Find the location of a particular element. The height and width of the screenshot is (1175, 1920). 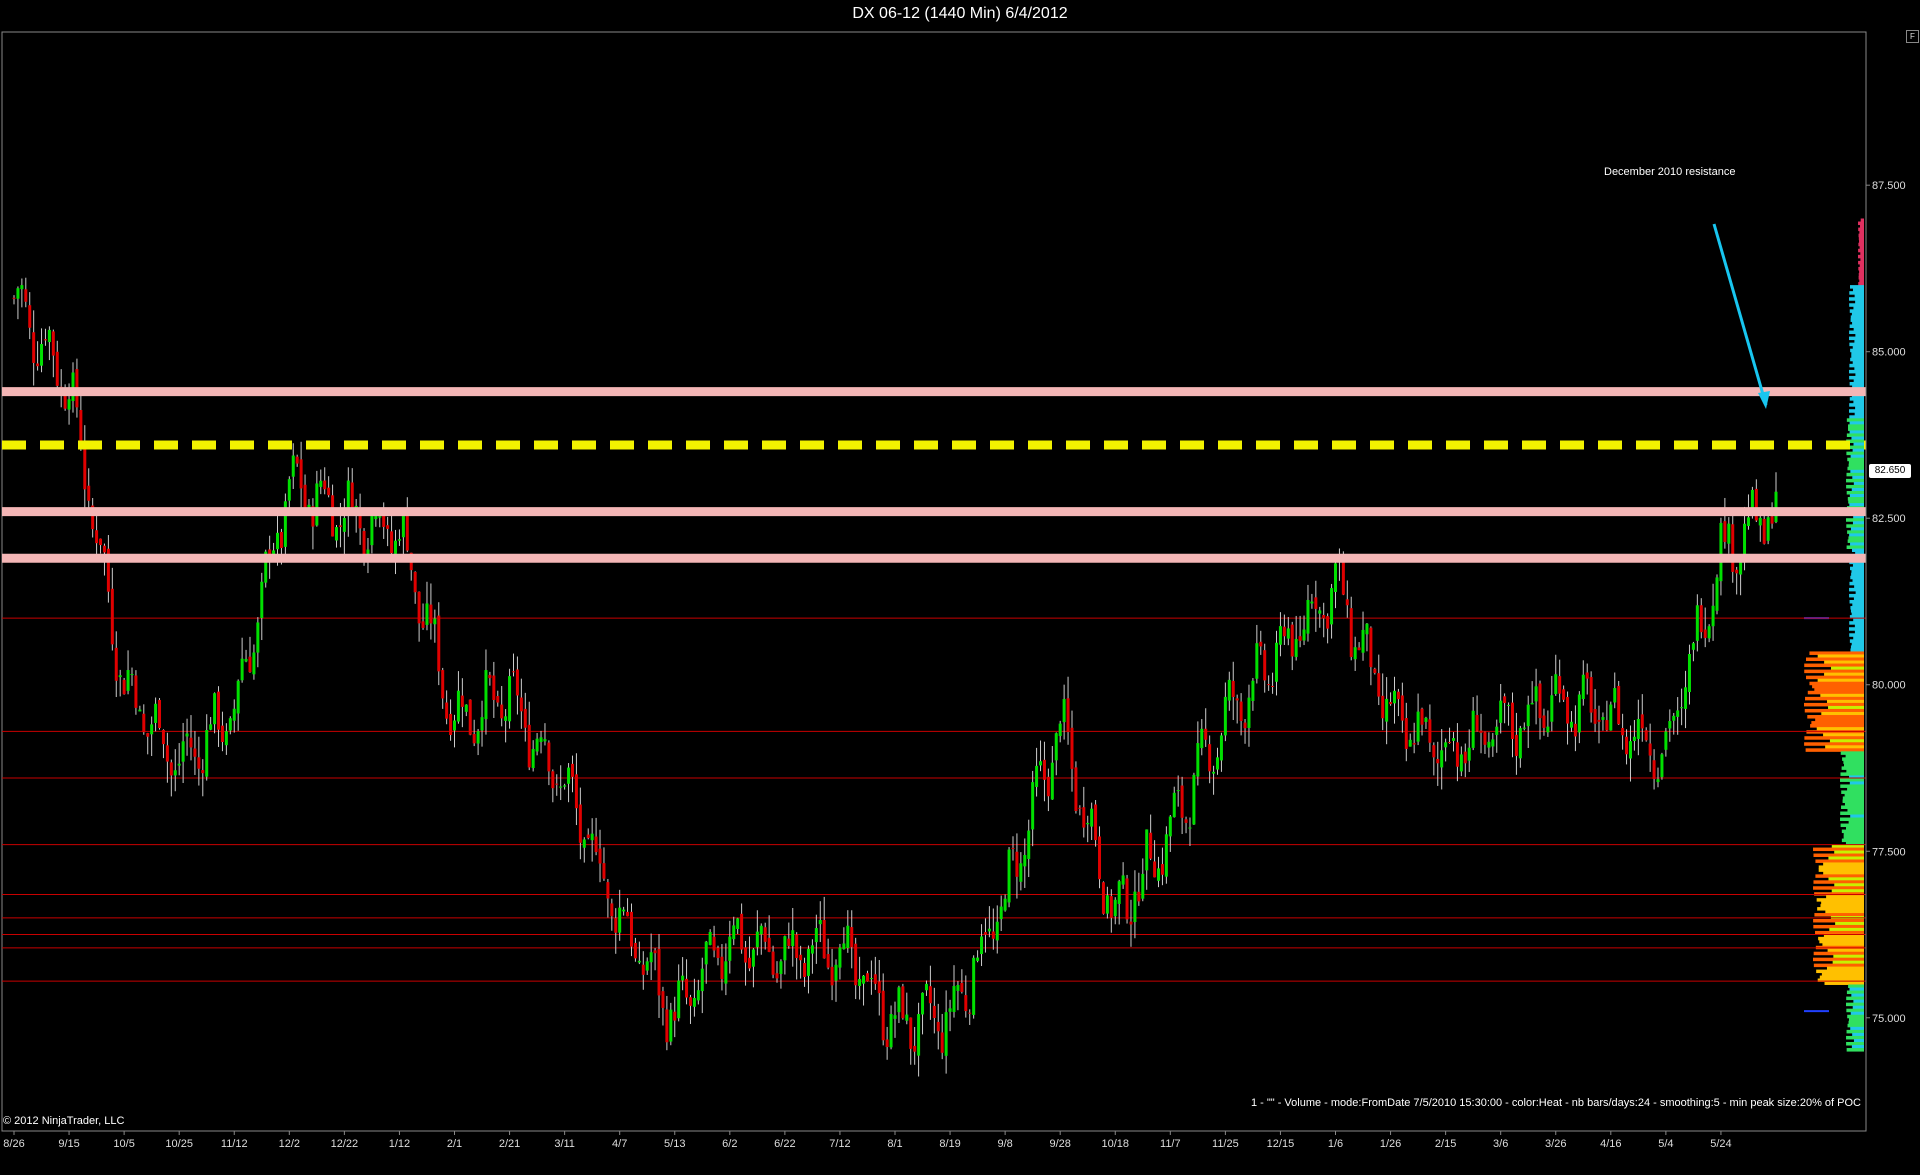

time-tick-label: 1/6 is located at coordinates (1335, 1144).